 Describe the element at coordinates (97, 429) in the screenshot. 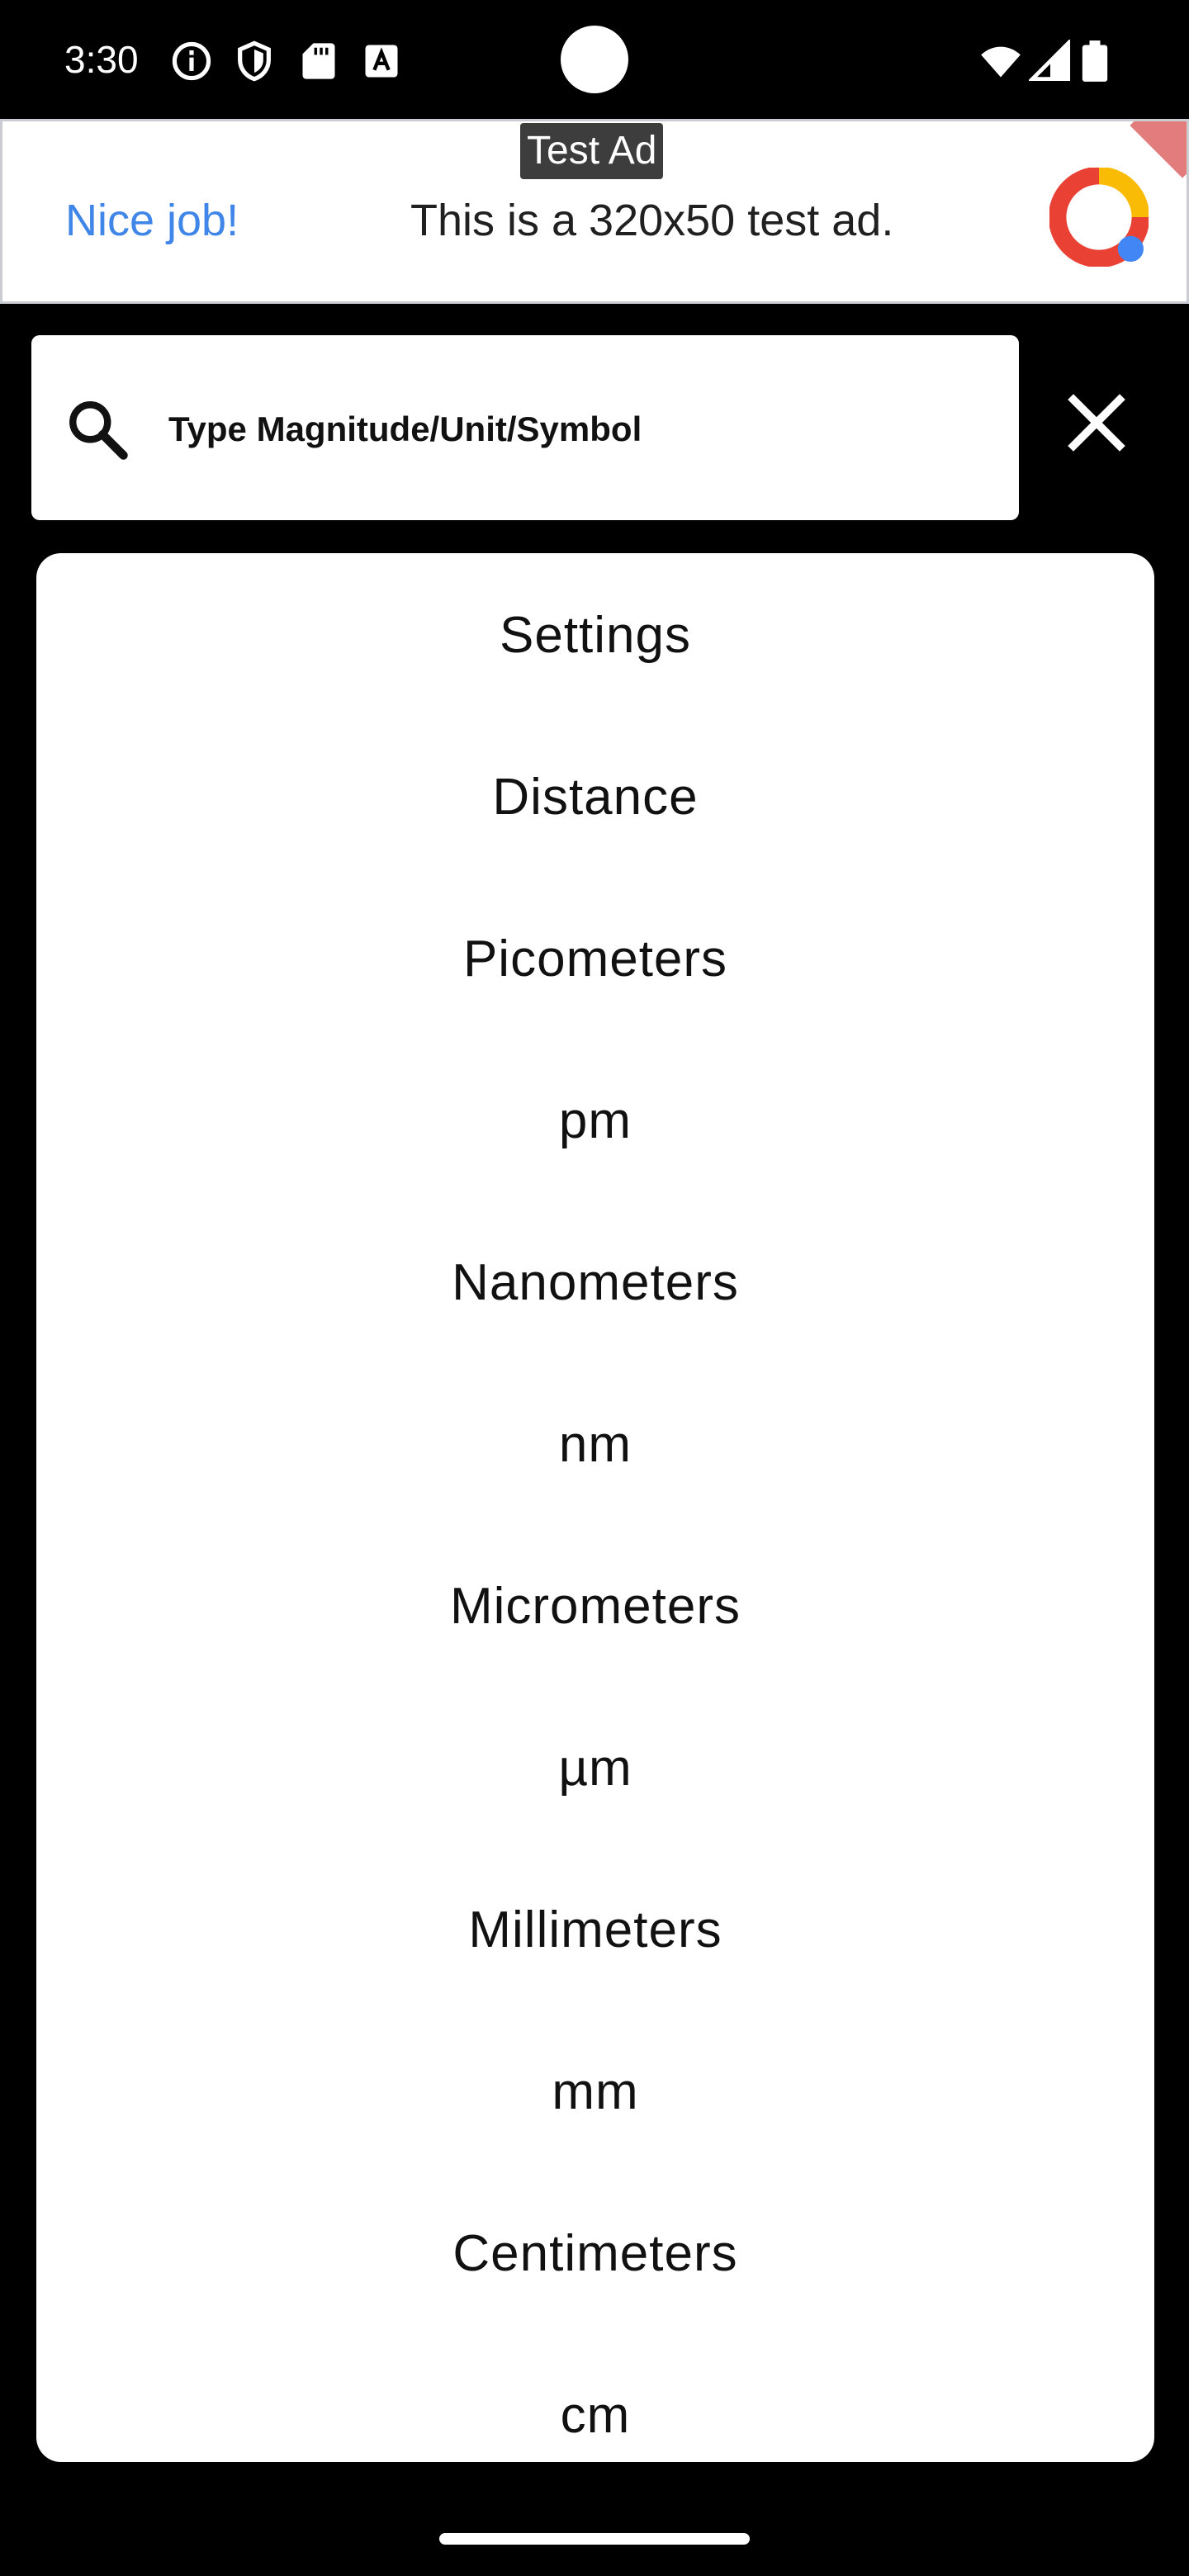

I see `search-icon` at that location.